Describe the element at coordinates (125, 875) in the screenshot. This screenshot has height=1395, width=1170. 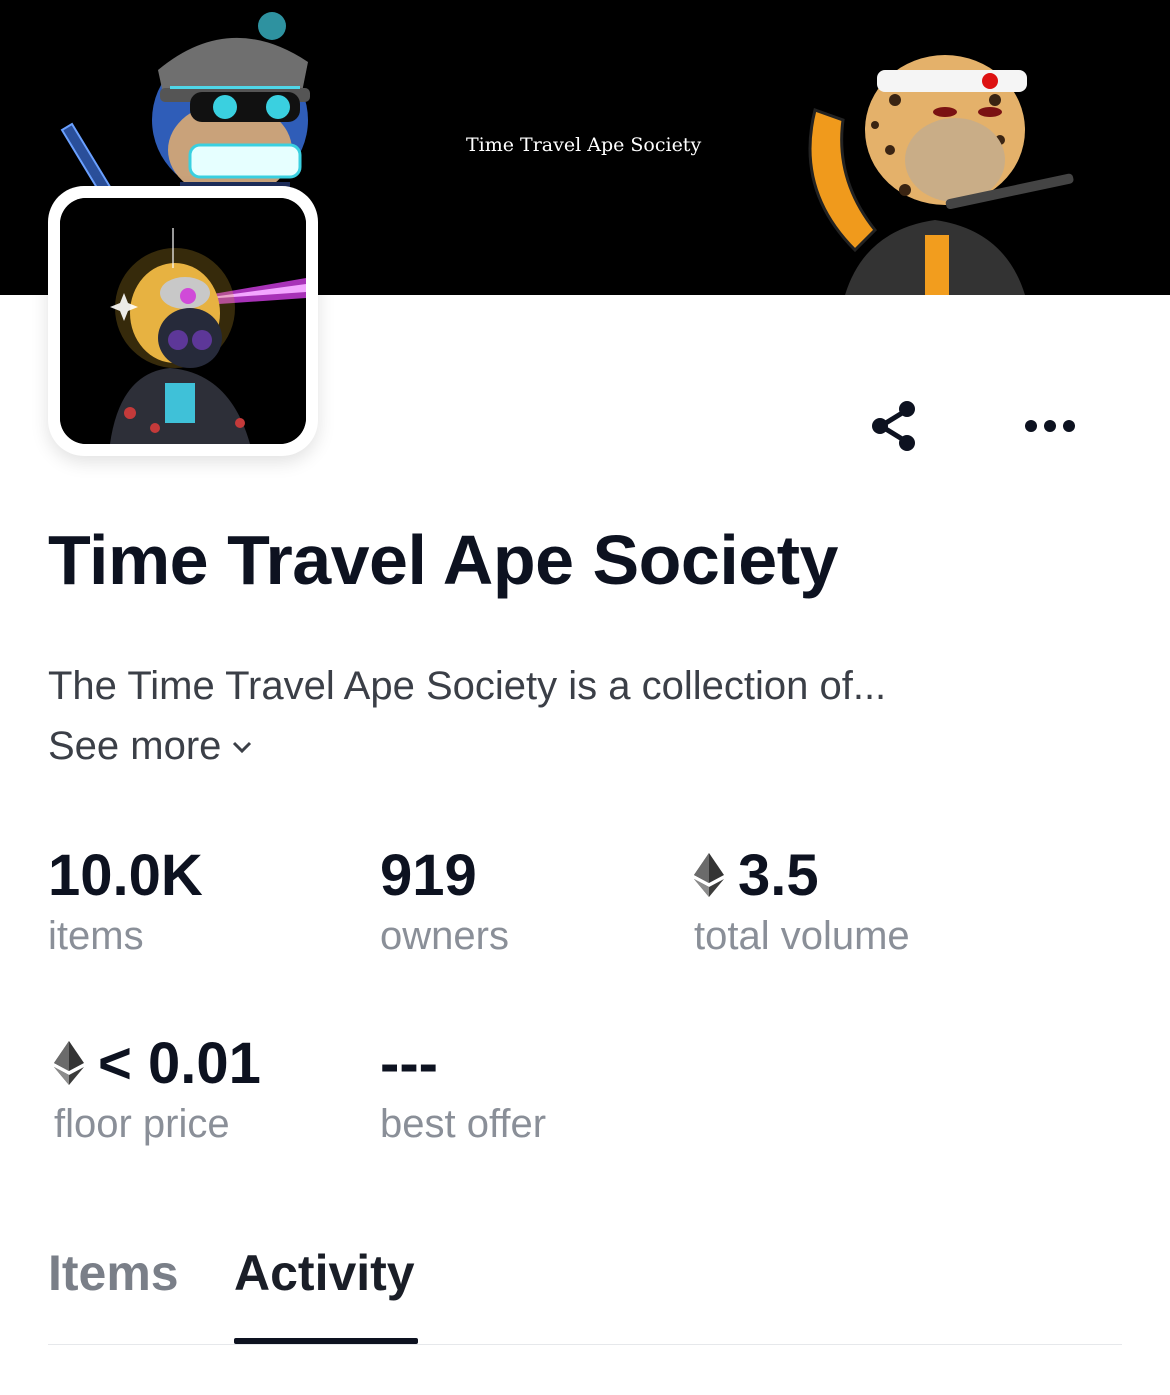
I see `stat-items-value: 10.0K` at that location.